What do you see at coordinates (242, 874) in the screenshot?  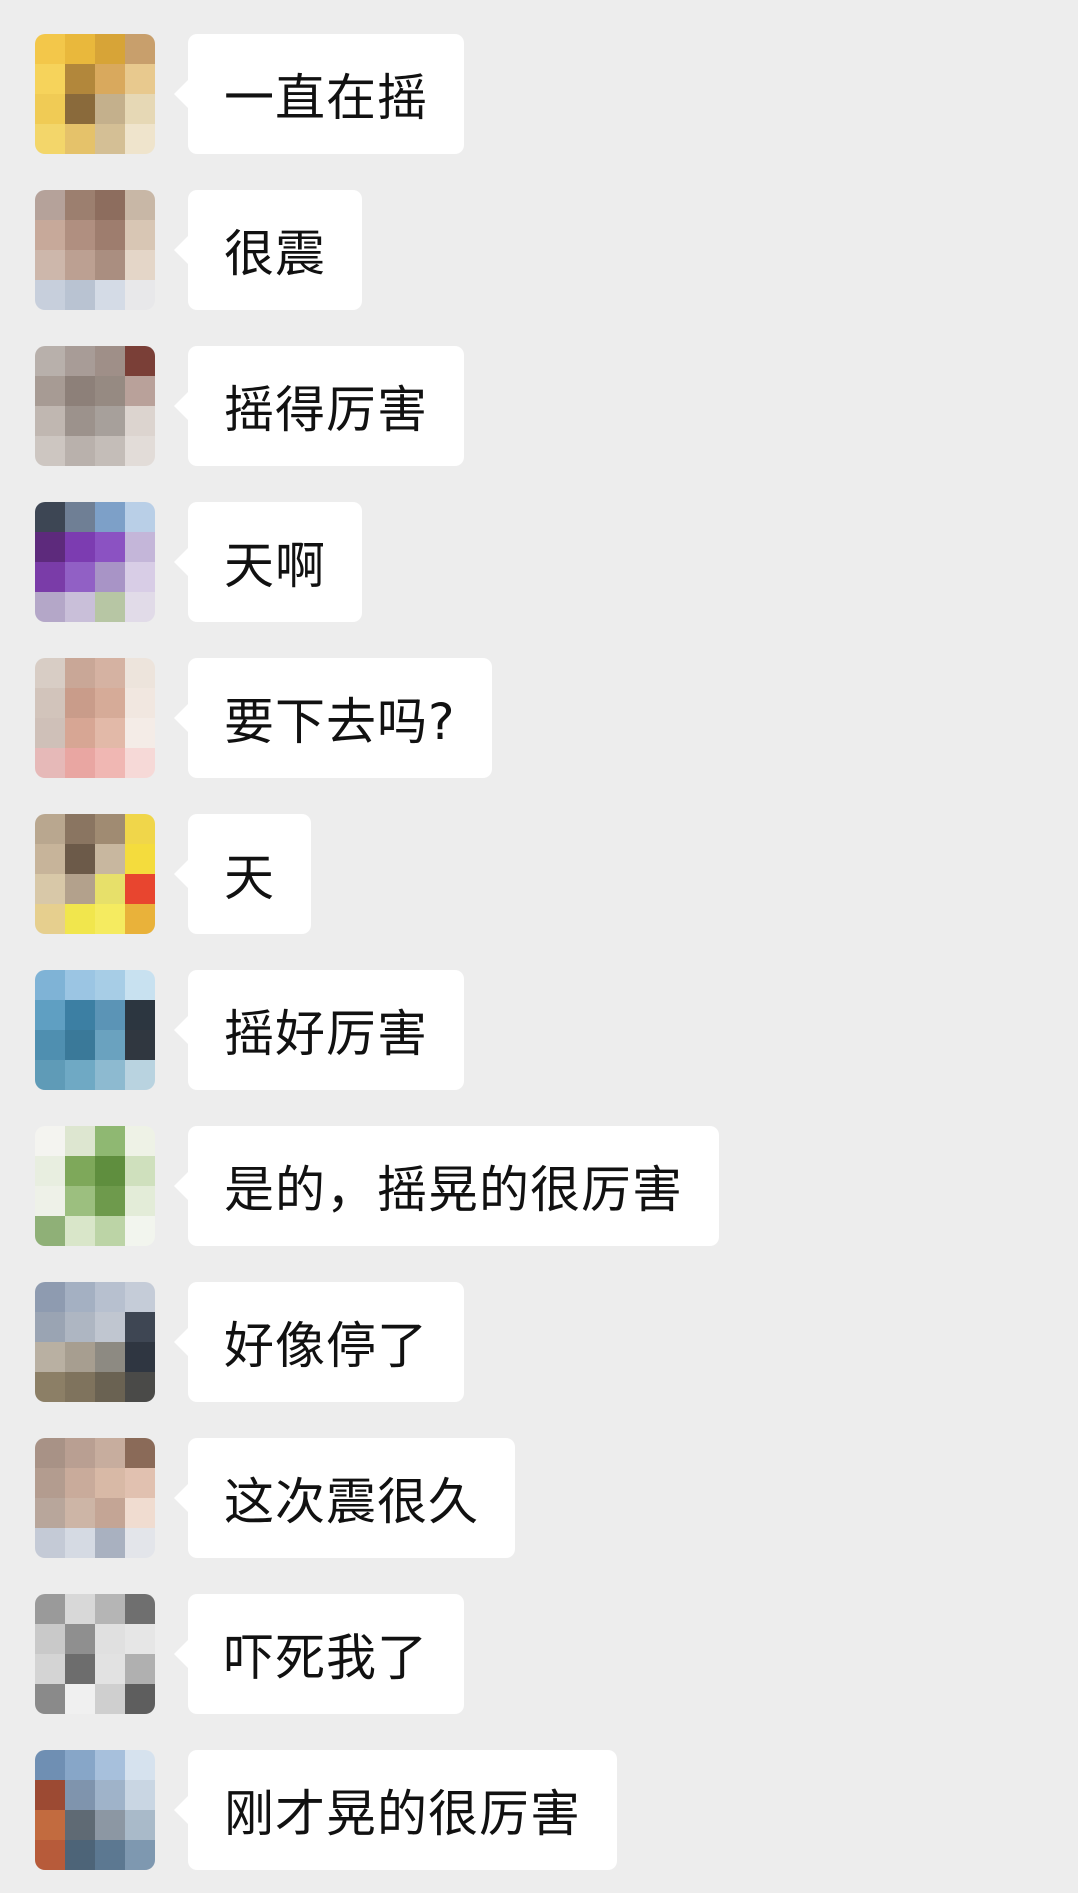 I see `message-bubble: 天` at bounding box center [242, 874].